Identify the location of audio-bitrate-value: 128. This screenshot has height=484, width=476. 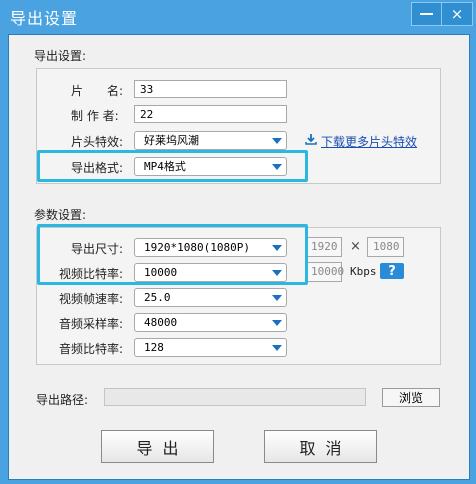
(154, 347).